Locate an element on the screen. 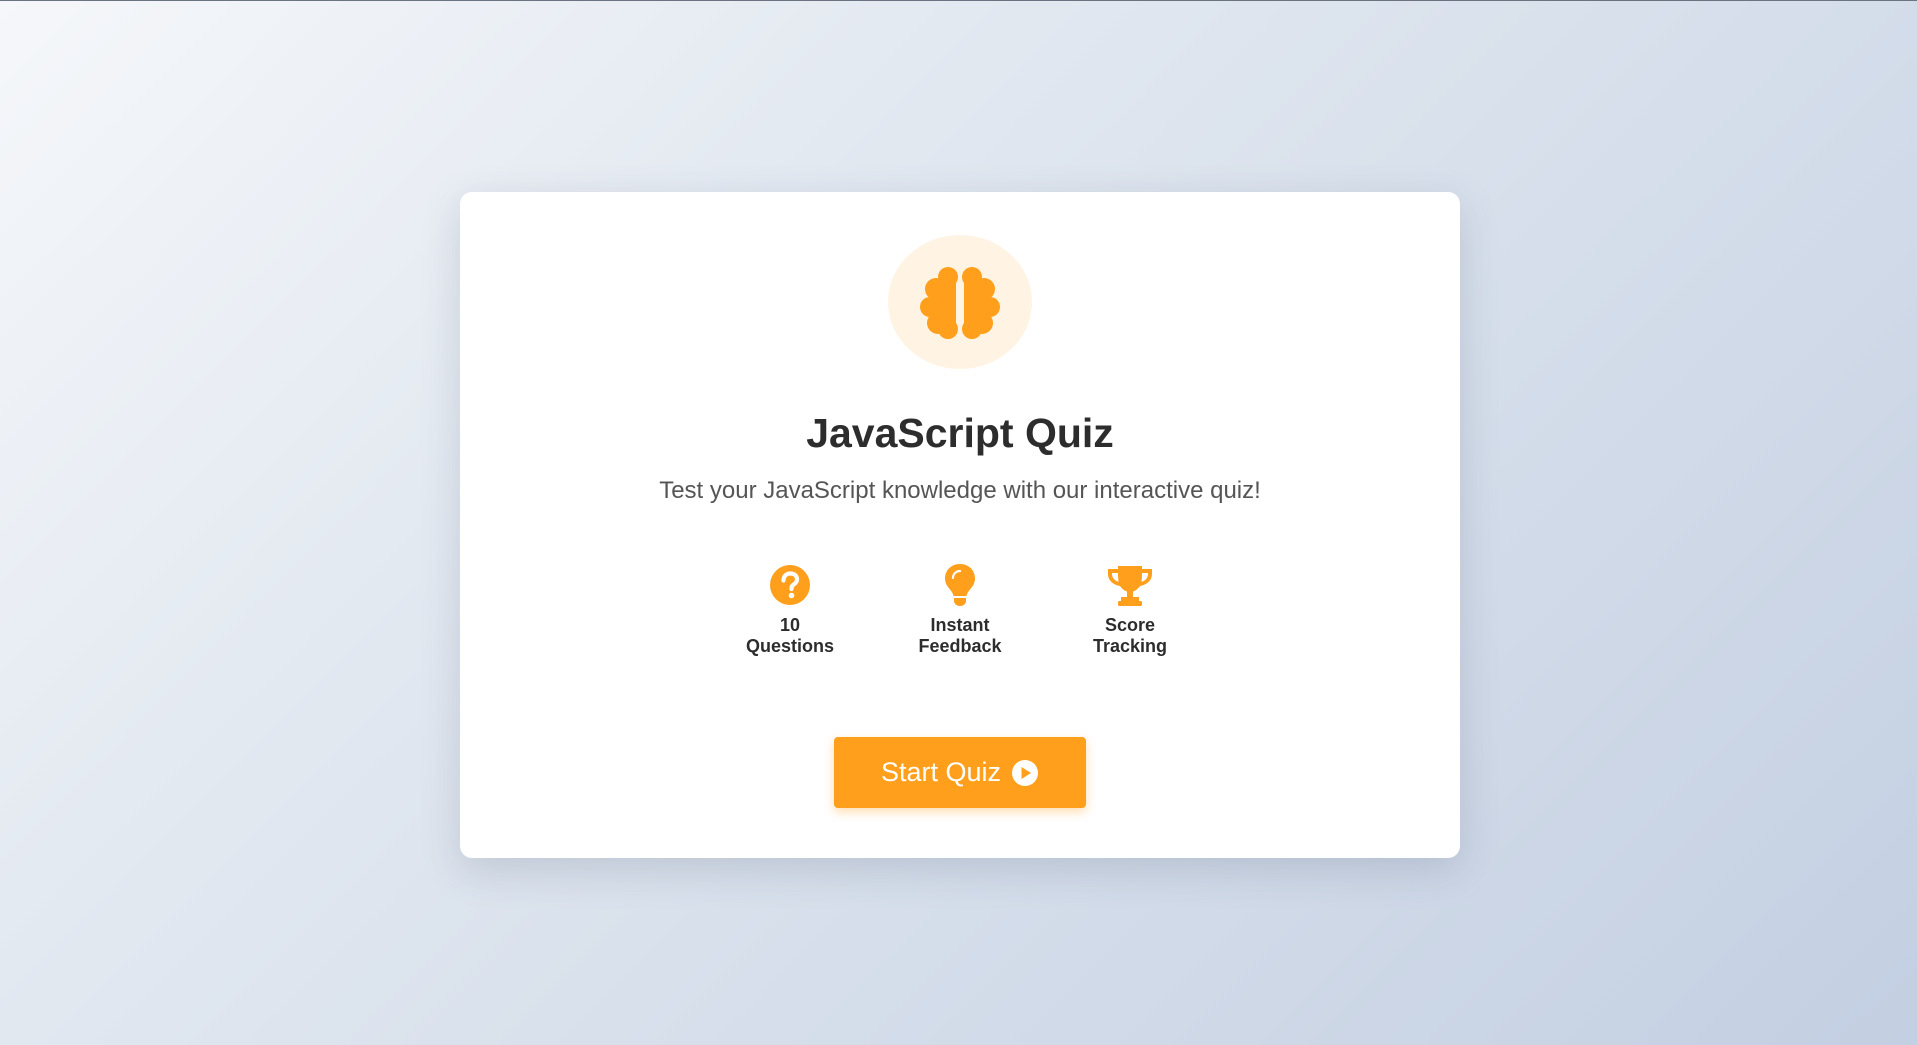 The width and height of the screenshot is (1917, 1045). feature-item-feedback: Instant Feedback is located at coordinates (960, 610).